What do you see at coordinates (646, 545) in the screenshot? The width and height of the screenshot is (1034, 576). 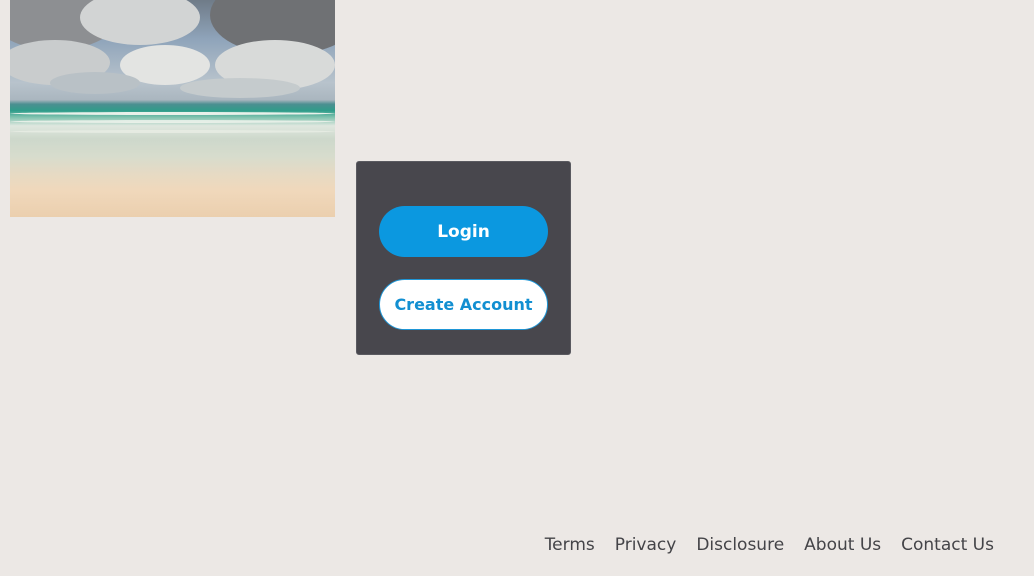 I see `footer-link-privacy: Privacy` at bounding box center [646, 545].